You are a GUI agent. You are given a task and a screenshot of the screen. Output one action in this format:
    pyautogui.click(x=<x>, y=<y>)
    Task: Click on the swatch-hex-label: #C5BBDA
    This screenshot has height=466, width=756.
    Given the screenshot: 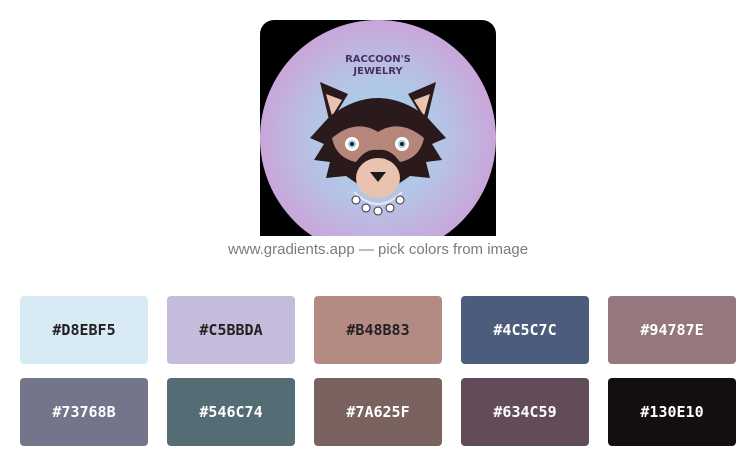 What is the action you would take?
    pyautogui.click(x=231, y=330)
    